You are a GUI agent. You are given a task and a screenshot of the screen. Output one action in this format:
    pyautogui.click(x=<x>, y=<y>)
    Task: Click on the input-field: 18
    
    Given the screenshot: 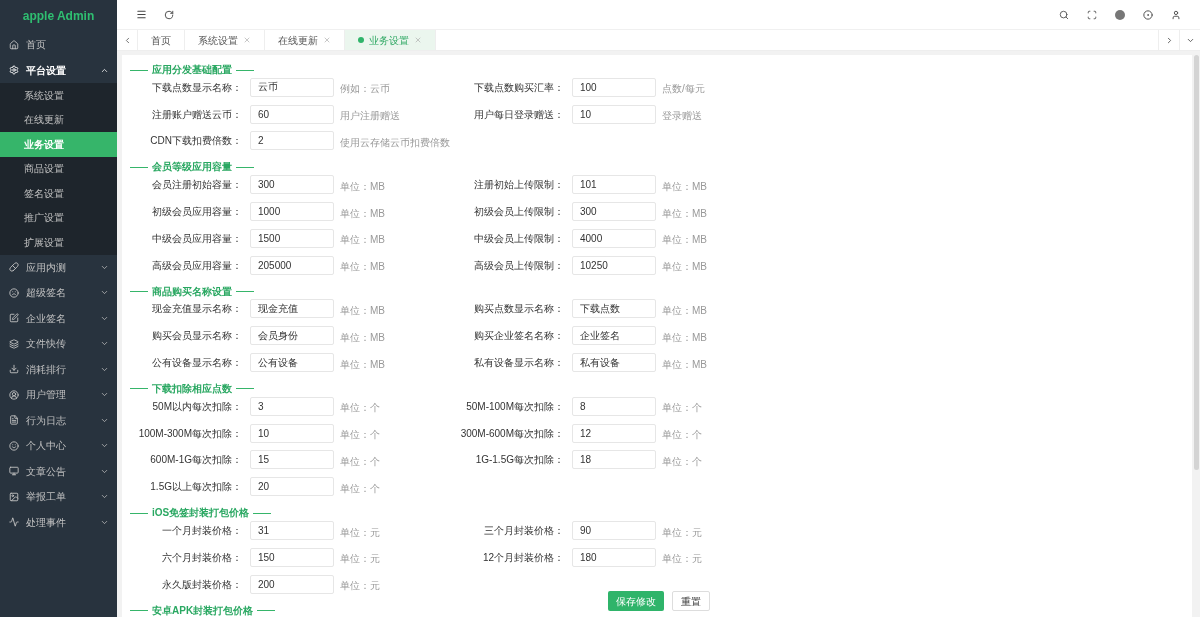 What is the action you would take?
    pyautogui.click(x=614, y=460)
    